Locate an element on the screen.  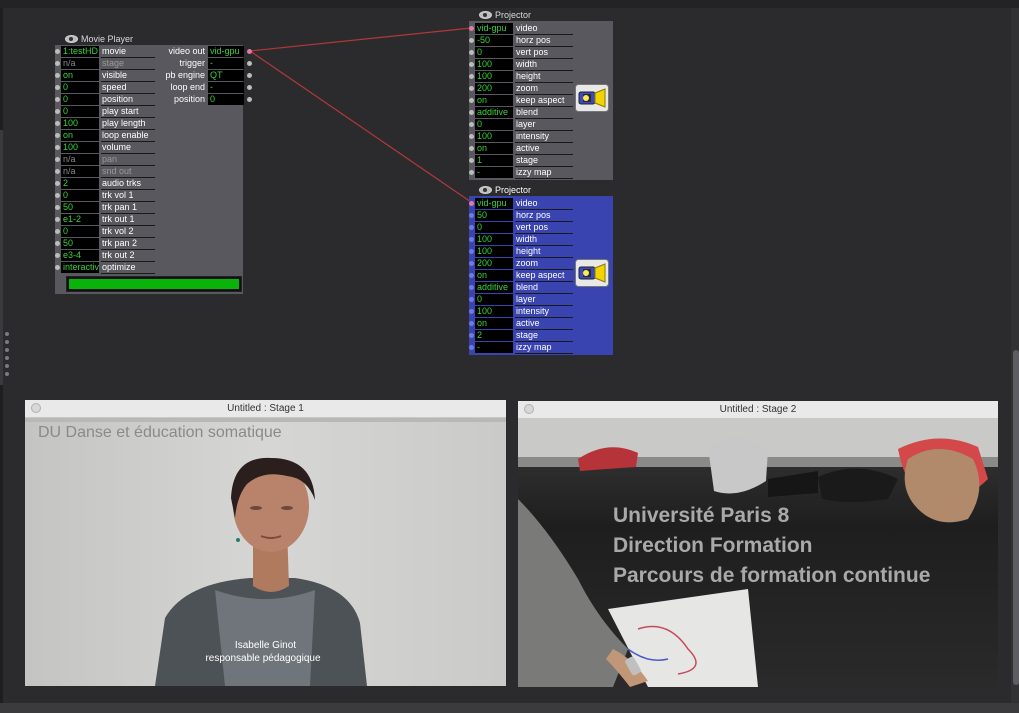
output-value: vid-gpu is located at coordinates (226, 51).